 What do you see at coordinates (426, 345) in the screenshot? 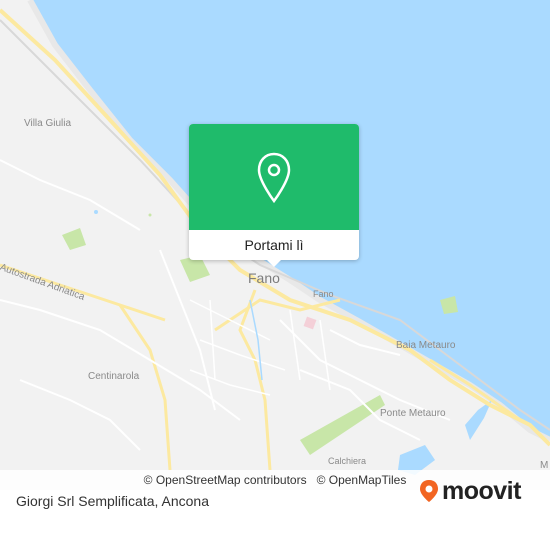
I see `label-baia-metauro: Baia Metauro` at bounding box center [426, 345].